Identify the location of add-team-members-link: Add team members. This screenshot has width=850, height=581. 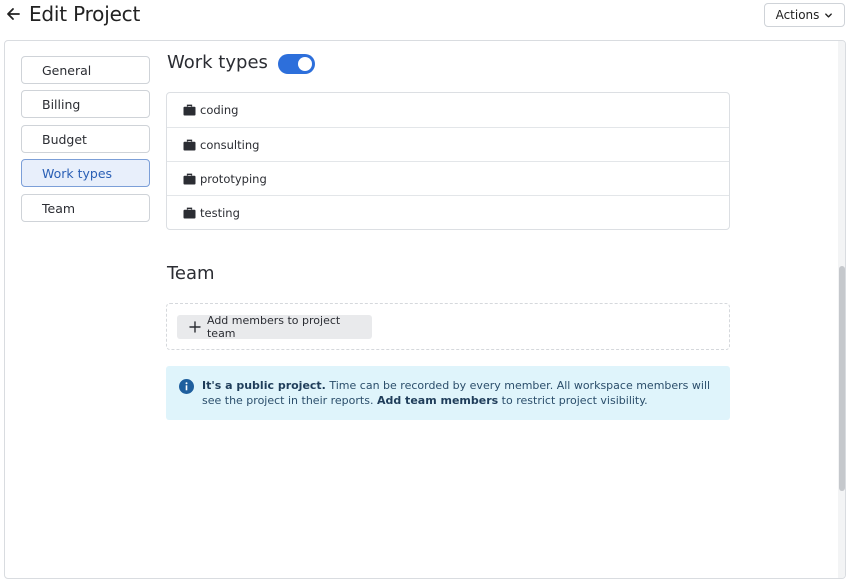
(437, 400).